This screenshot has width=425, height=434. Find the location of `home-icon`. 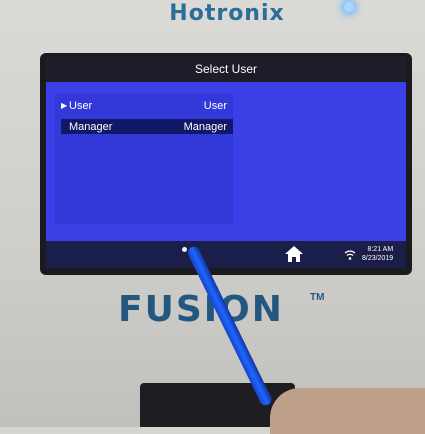

home-icon is located at coordinates (294, 254).